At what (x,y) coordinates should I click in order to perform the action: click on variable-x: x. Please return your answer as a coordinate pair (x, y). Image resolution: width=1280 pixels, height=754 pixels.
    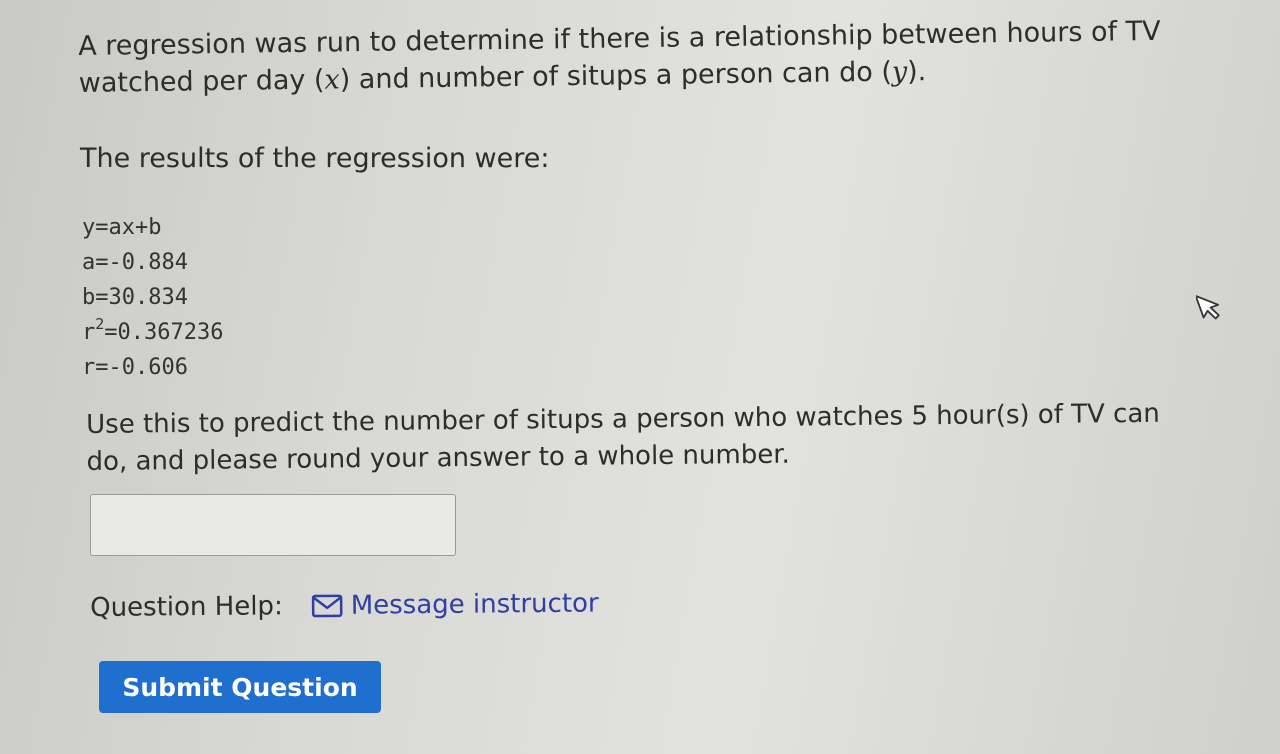
    Looking at the image, I should click on (332, 80).